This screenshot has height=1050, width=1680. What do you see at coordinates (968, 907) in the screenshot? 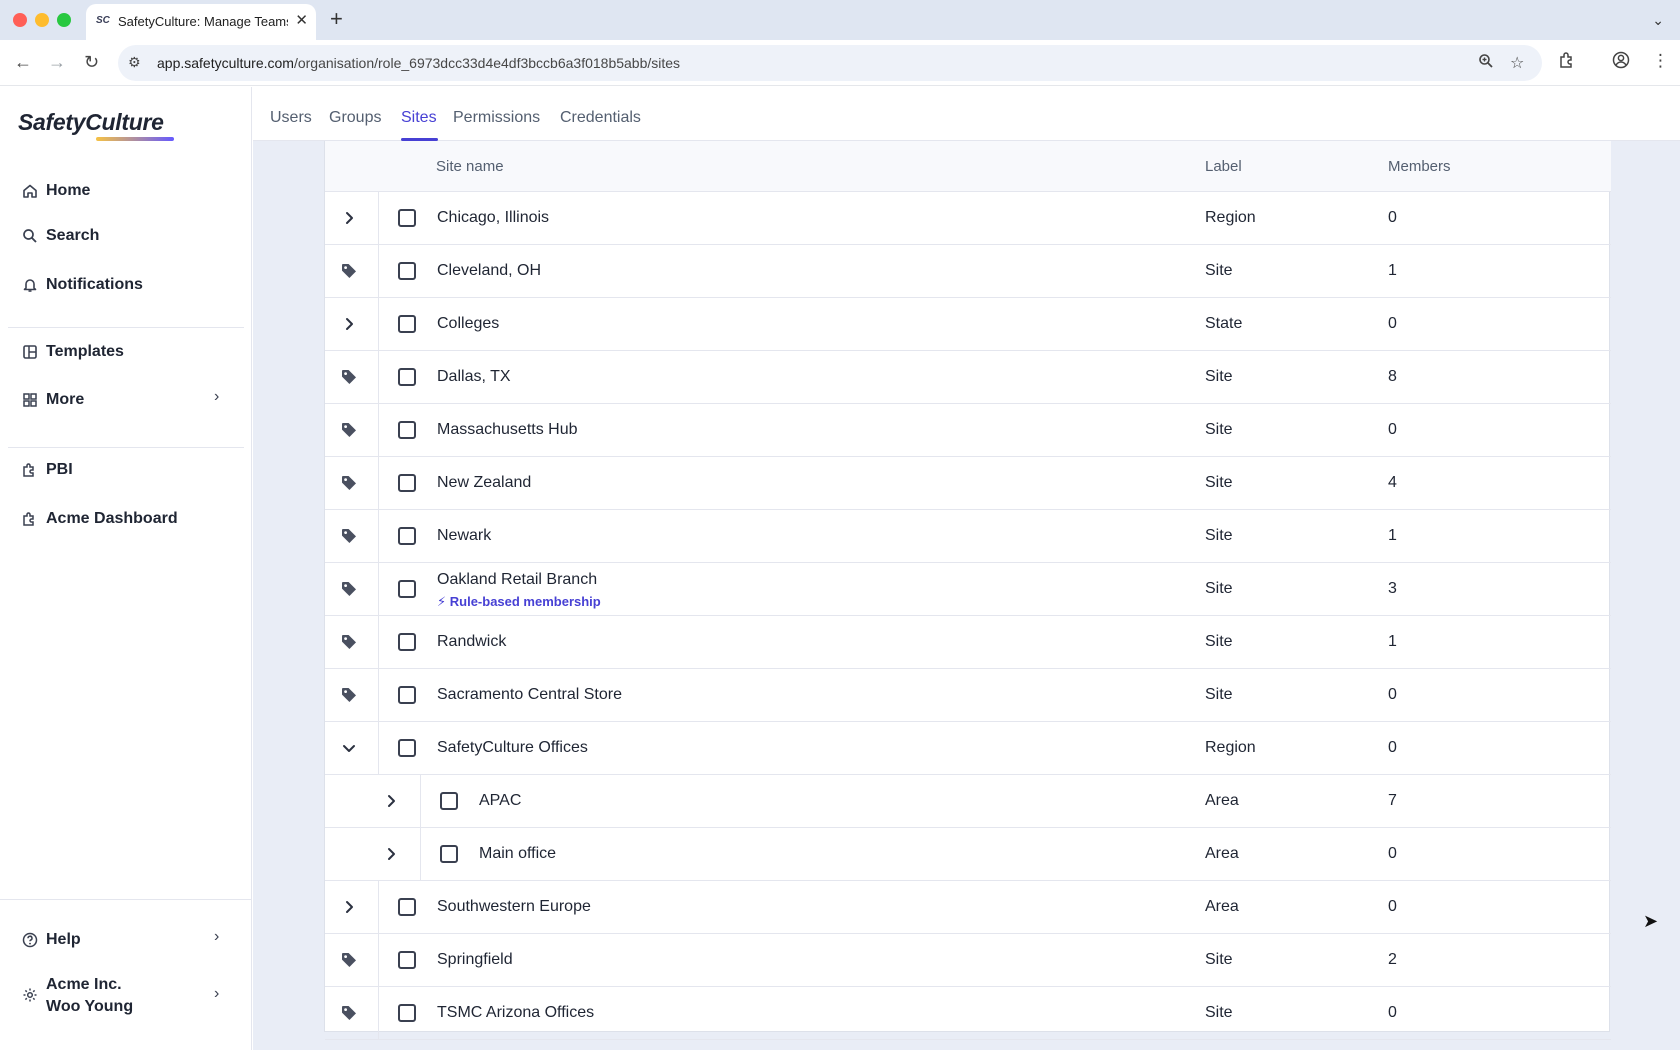
I see `table-row: Southwestern Europe Area 0` at bounding box center [968, 907].